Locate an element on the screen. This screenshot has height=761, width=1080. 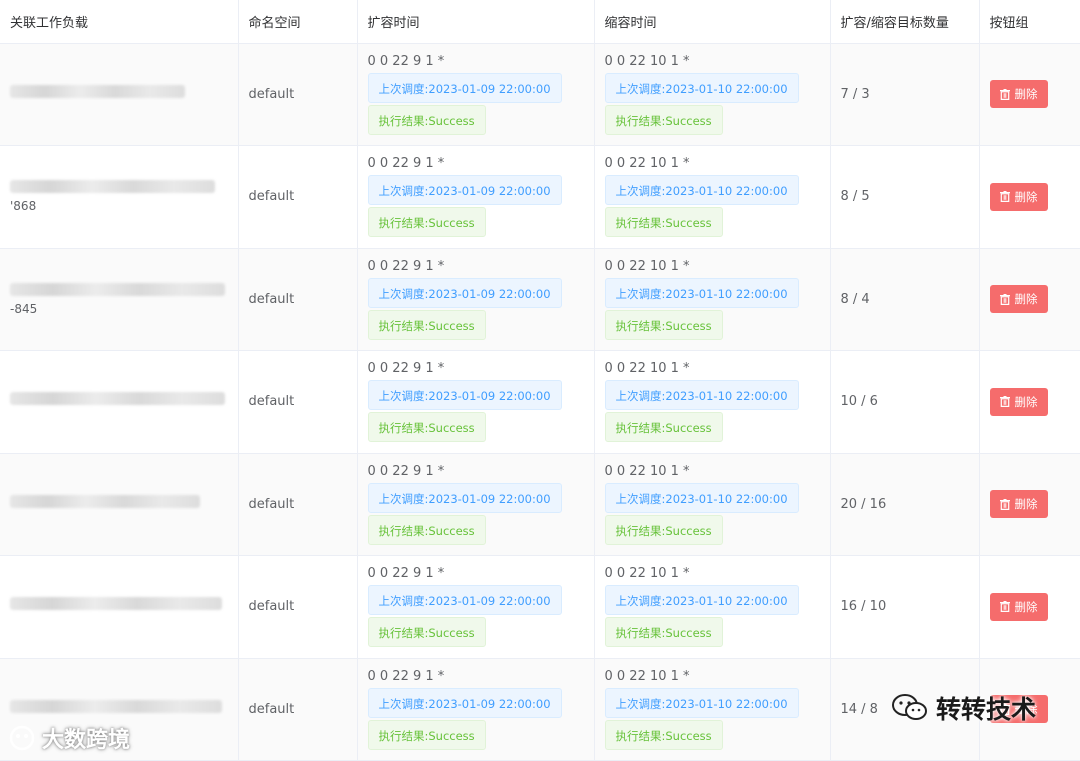
watermark-left: 大数跨境 is located at coordinates (69, 738).